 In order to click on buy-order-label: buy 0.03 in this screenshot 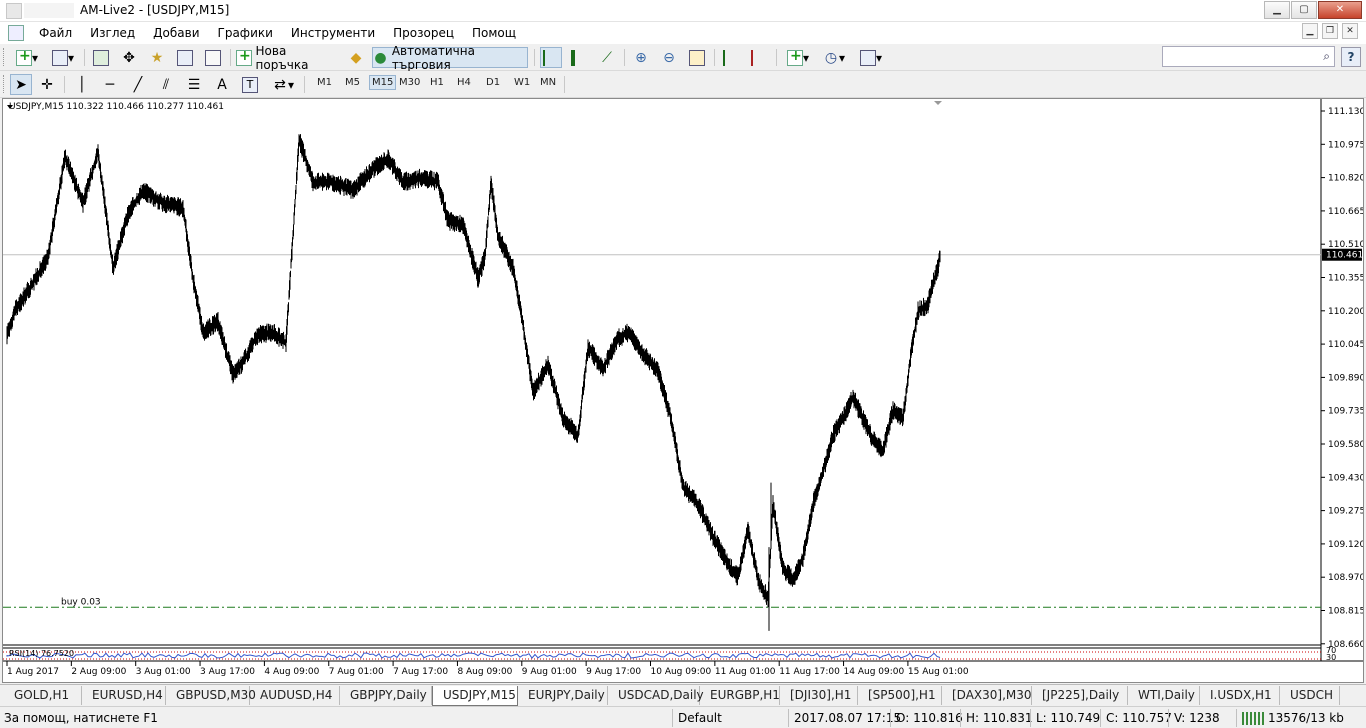, I will do `click(81, 602)`.